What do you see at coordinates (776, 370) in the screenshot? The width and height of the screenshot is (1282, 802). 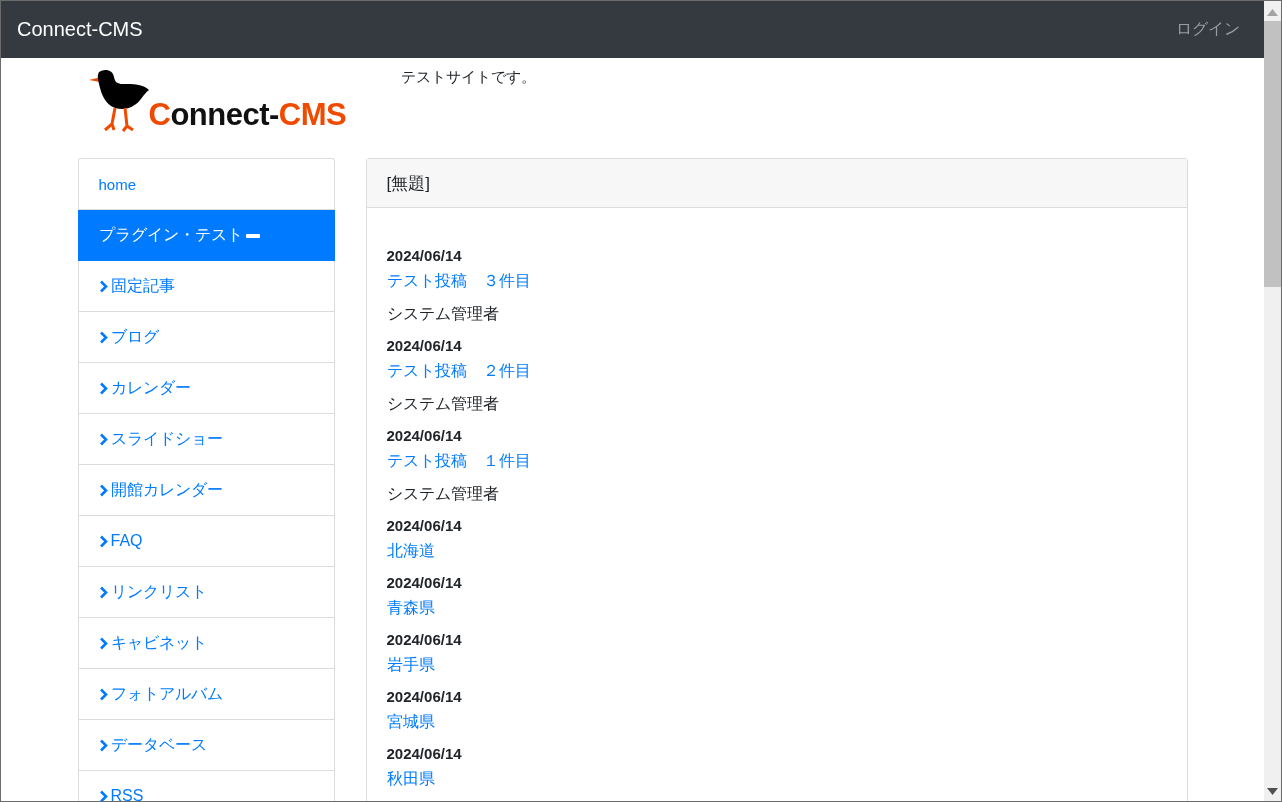 I see `post-title-link: テスト投稿 ２件目` at bounding box center [776, 370].